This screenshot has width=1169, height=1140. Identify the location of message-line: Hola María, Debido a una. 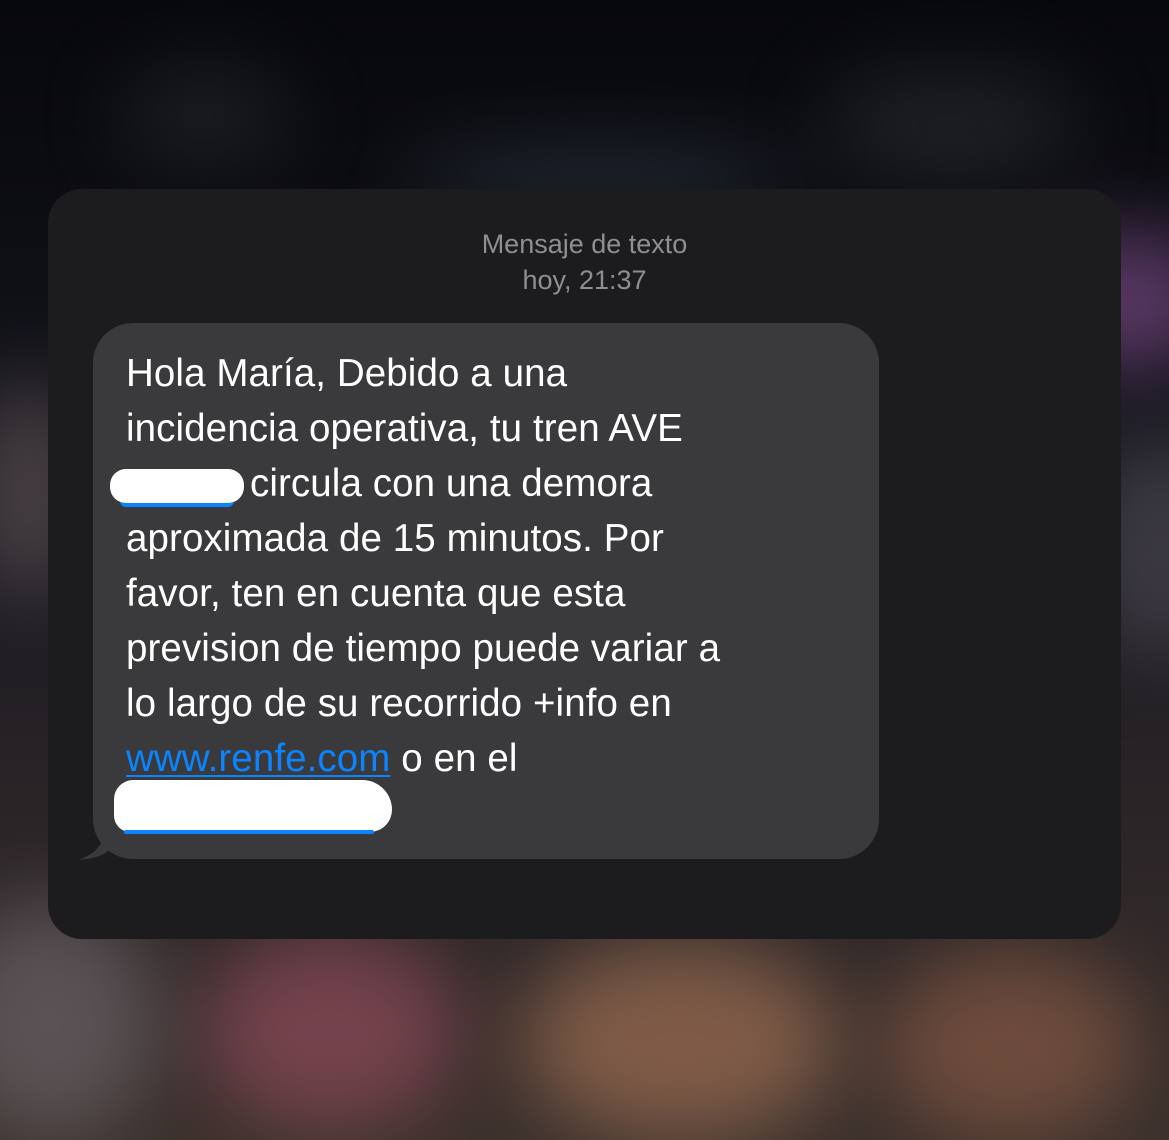
(347, 373).